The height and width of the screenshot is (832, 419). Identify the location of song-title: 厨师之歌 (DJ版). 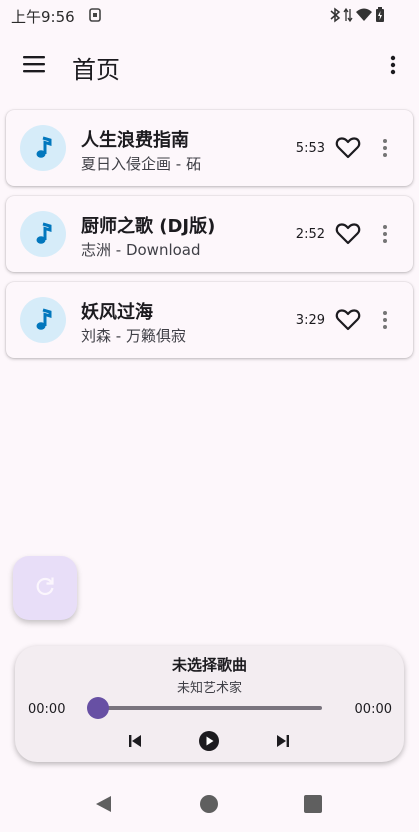
(148, 226).